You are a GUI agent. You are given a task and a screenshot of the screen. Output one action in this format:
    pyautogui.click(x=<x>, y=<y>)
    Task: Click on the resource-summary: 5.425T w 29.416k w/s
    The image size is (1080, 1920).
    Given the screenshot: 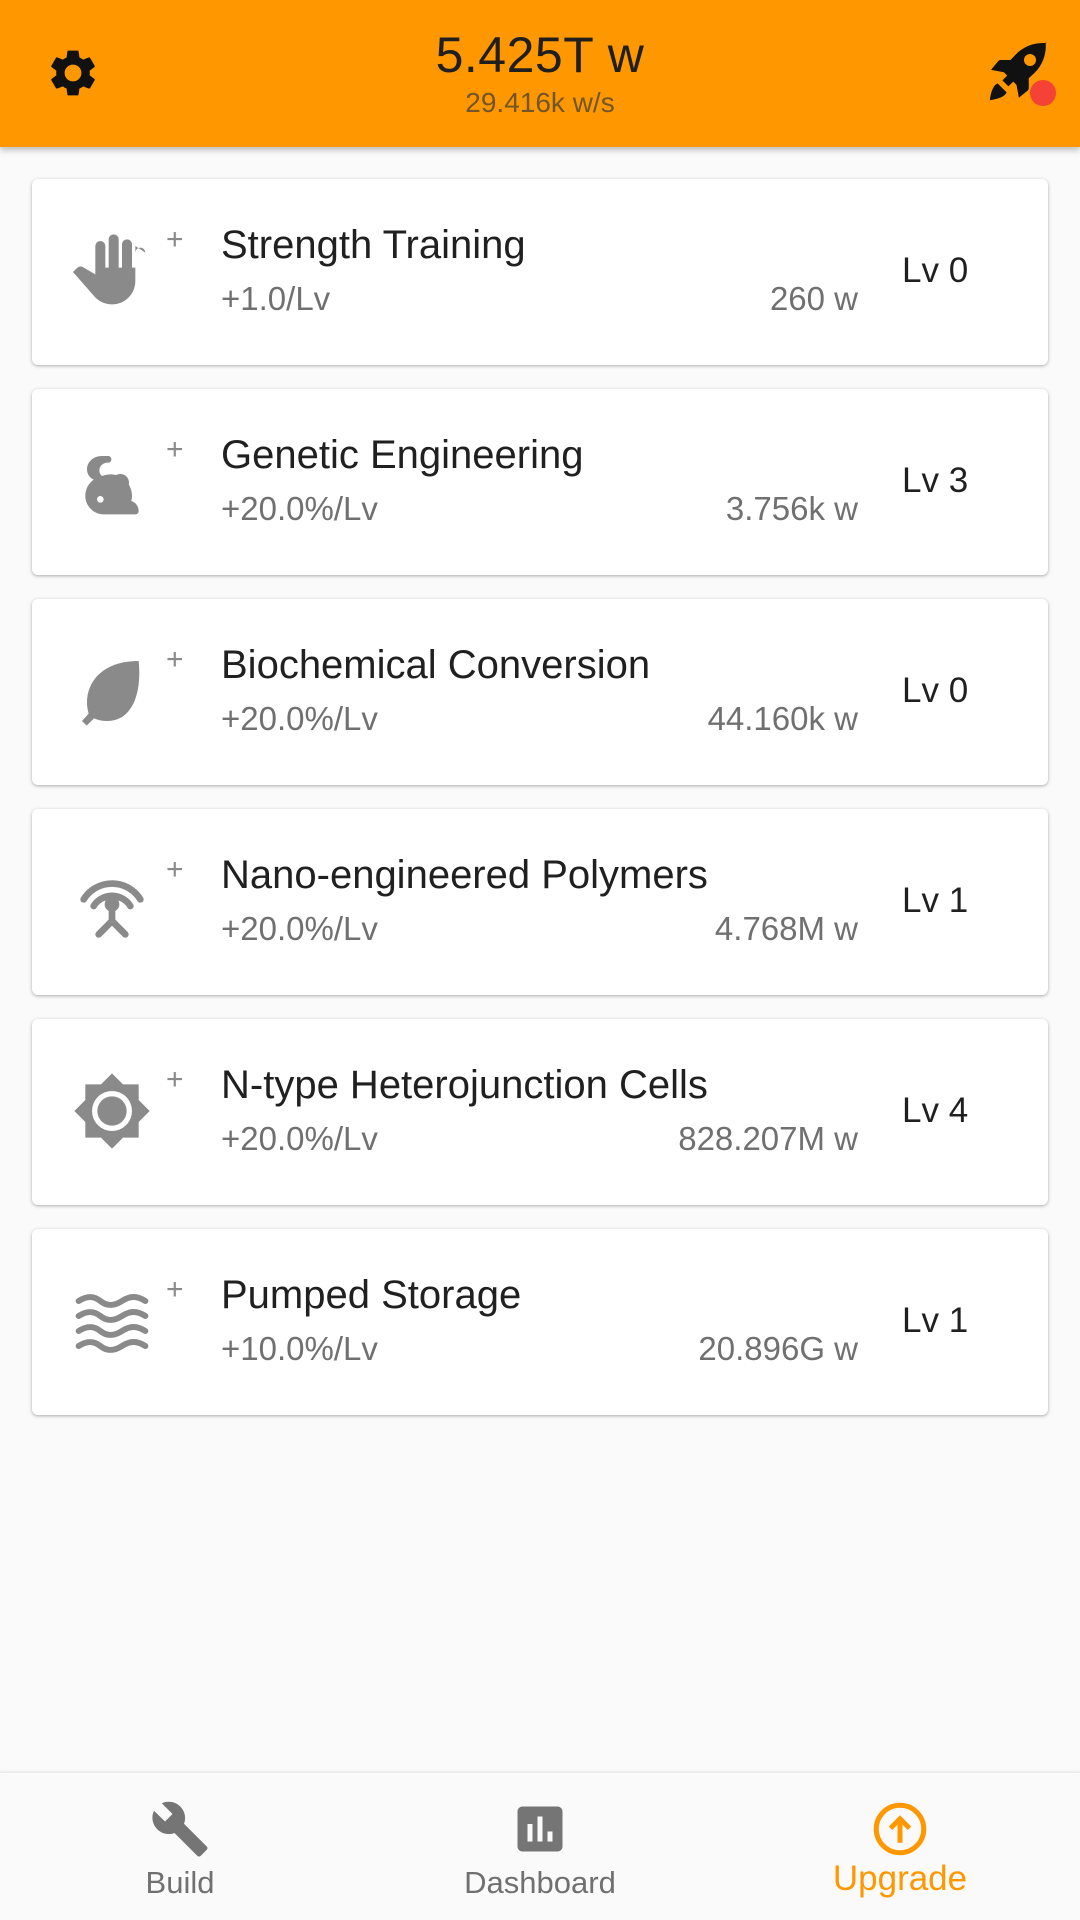 What is the action you would take?
    pyautogui.click(x=540, y=72)
    